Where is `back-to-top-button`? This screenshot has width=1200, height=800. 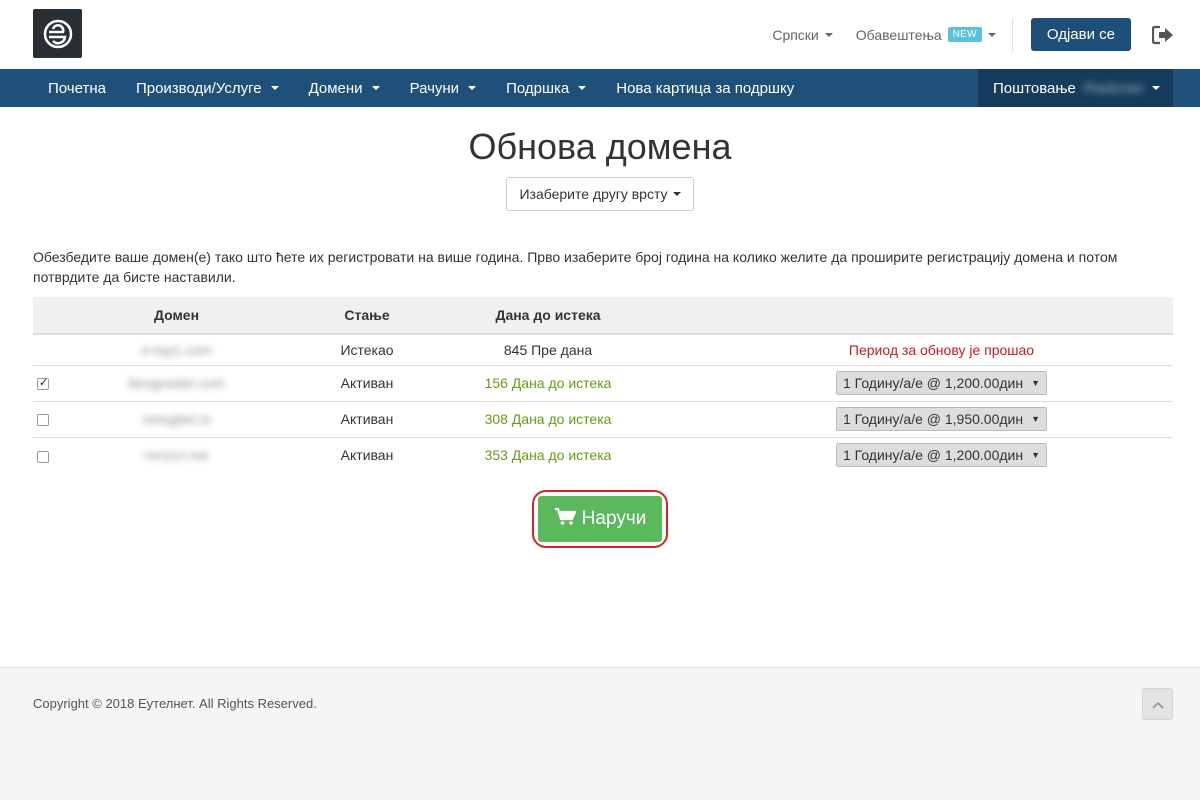 back-to-top-button is located at coordinates (1157, 704).